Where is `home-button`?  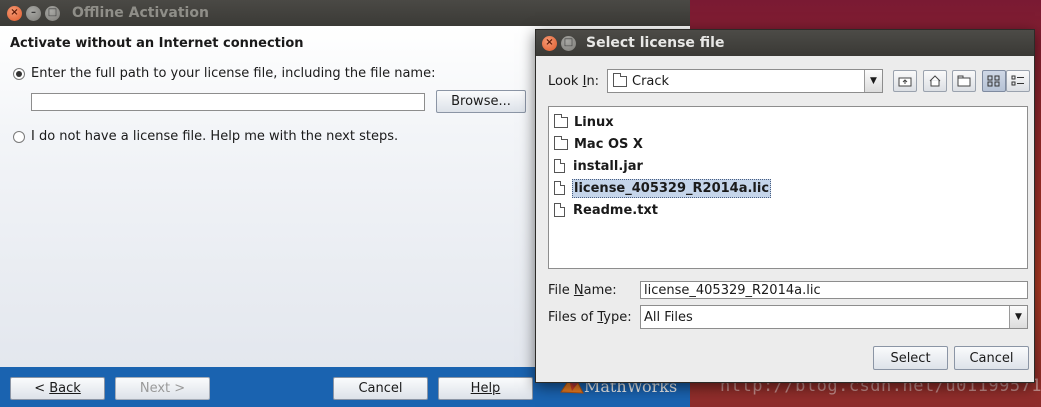
home-button is located at coordinates (935, 81).